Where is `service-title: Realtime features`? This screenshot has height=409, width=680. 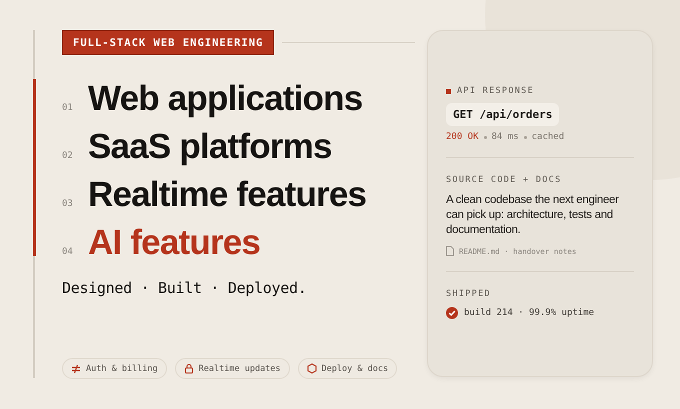
service-title: Realtime features is located at coordinates (227, 195).